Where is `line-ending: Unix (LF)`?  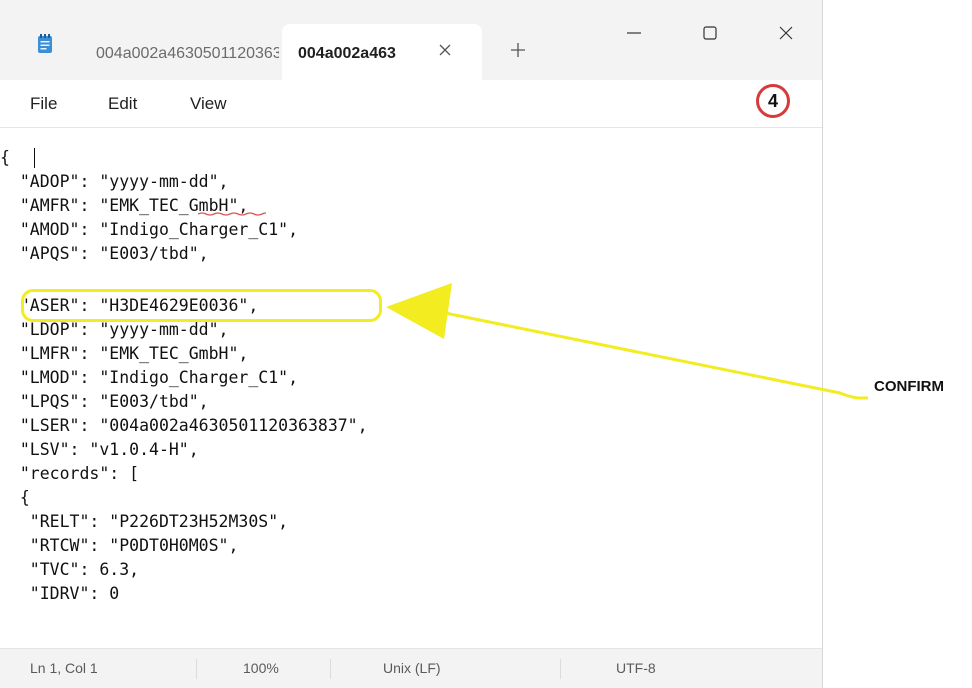
line-ending: Unix (LF) is located at coordinates (412, 668).